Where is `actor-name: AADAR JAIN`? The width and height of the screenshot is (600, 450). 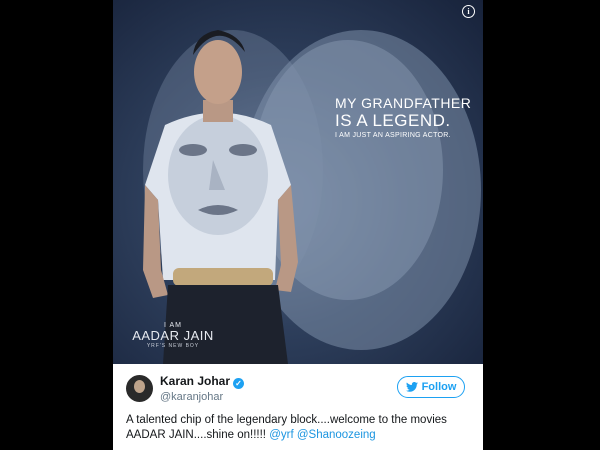
actor-name: AADAR JAIN is located at coordinates (173, 335).